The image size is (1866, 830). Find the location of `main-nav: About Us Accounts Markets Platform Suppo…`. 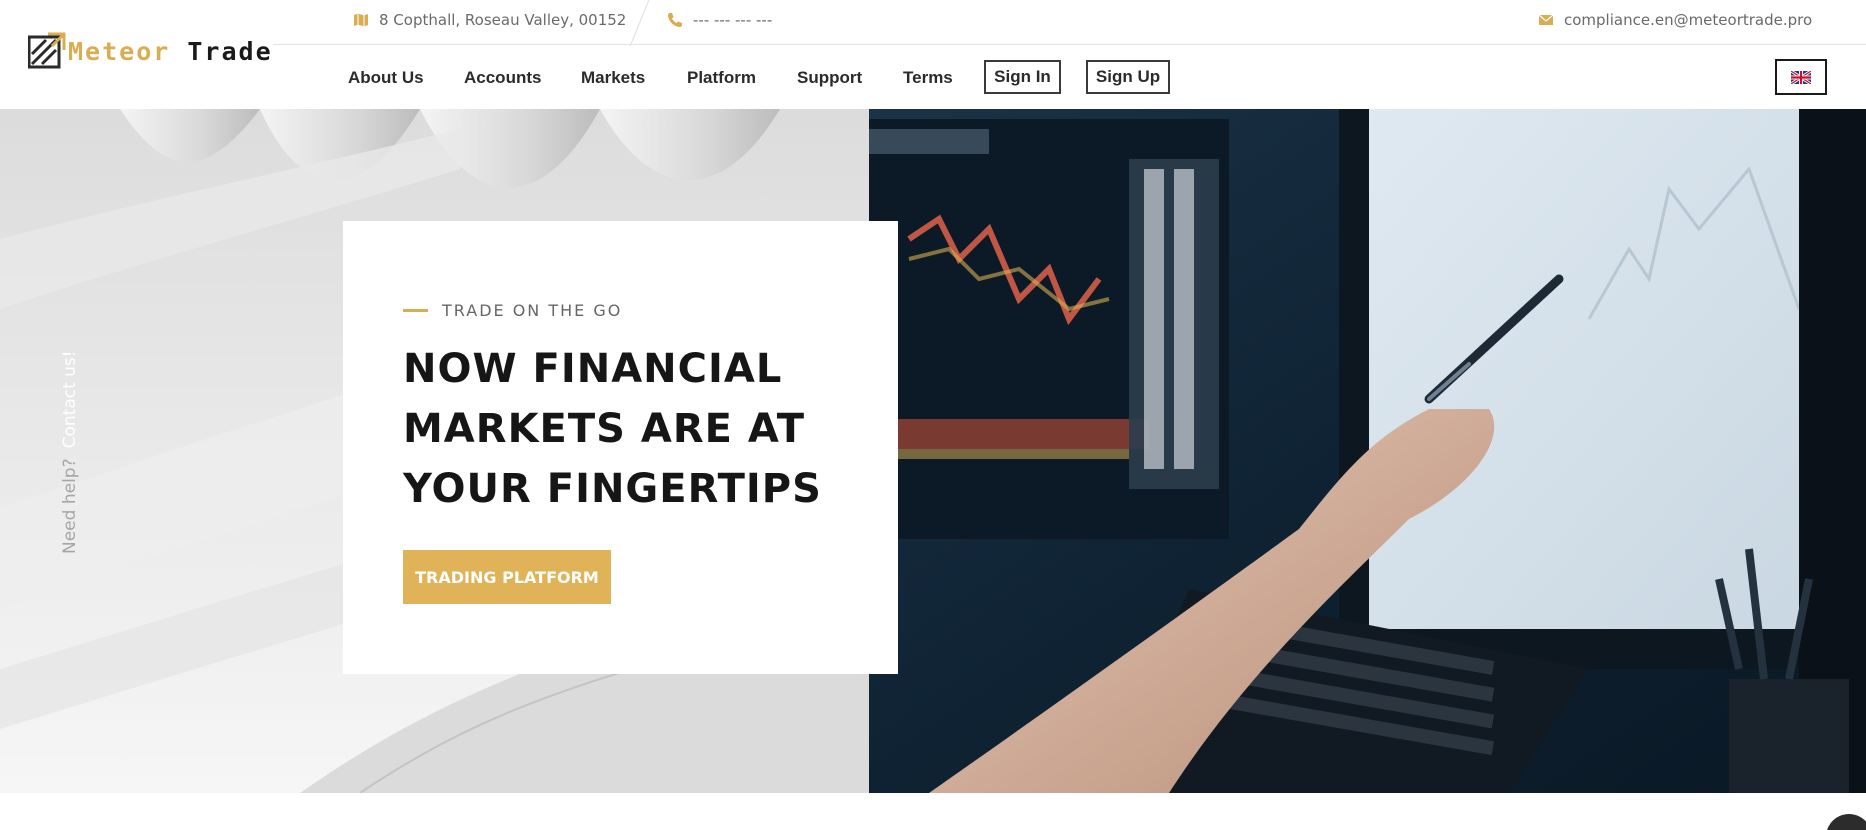

main-nav: About Us Accounts Markets Platform Suppo… is located at coordinates (933, 77).